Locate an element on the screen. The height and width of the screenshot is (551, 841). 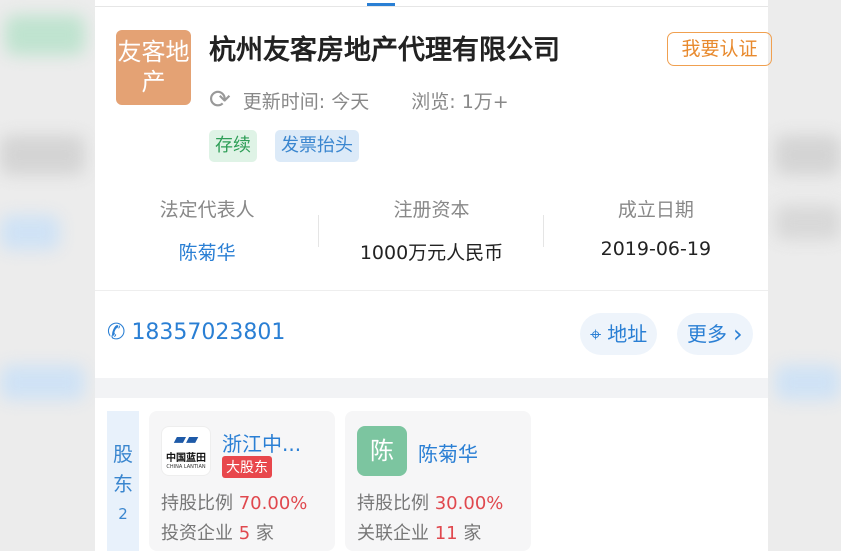
update-time: 更新时间: 今天 is located at coordinates (306, 101).